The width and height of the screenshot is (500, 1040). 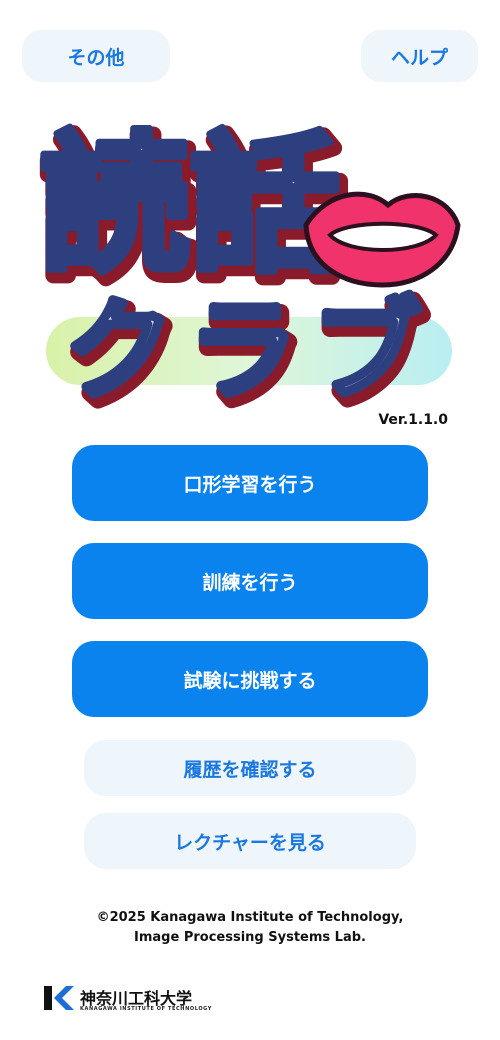 I want to click on version-label: Ver.1.1.0, so click(x=413, y=420).